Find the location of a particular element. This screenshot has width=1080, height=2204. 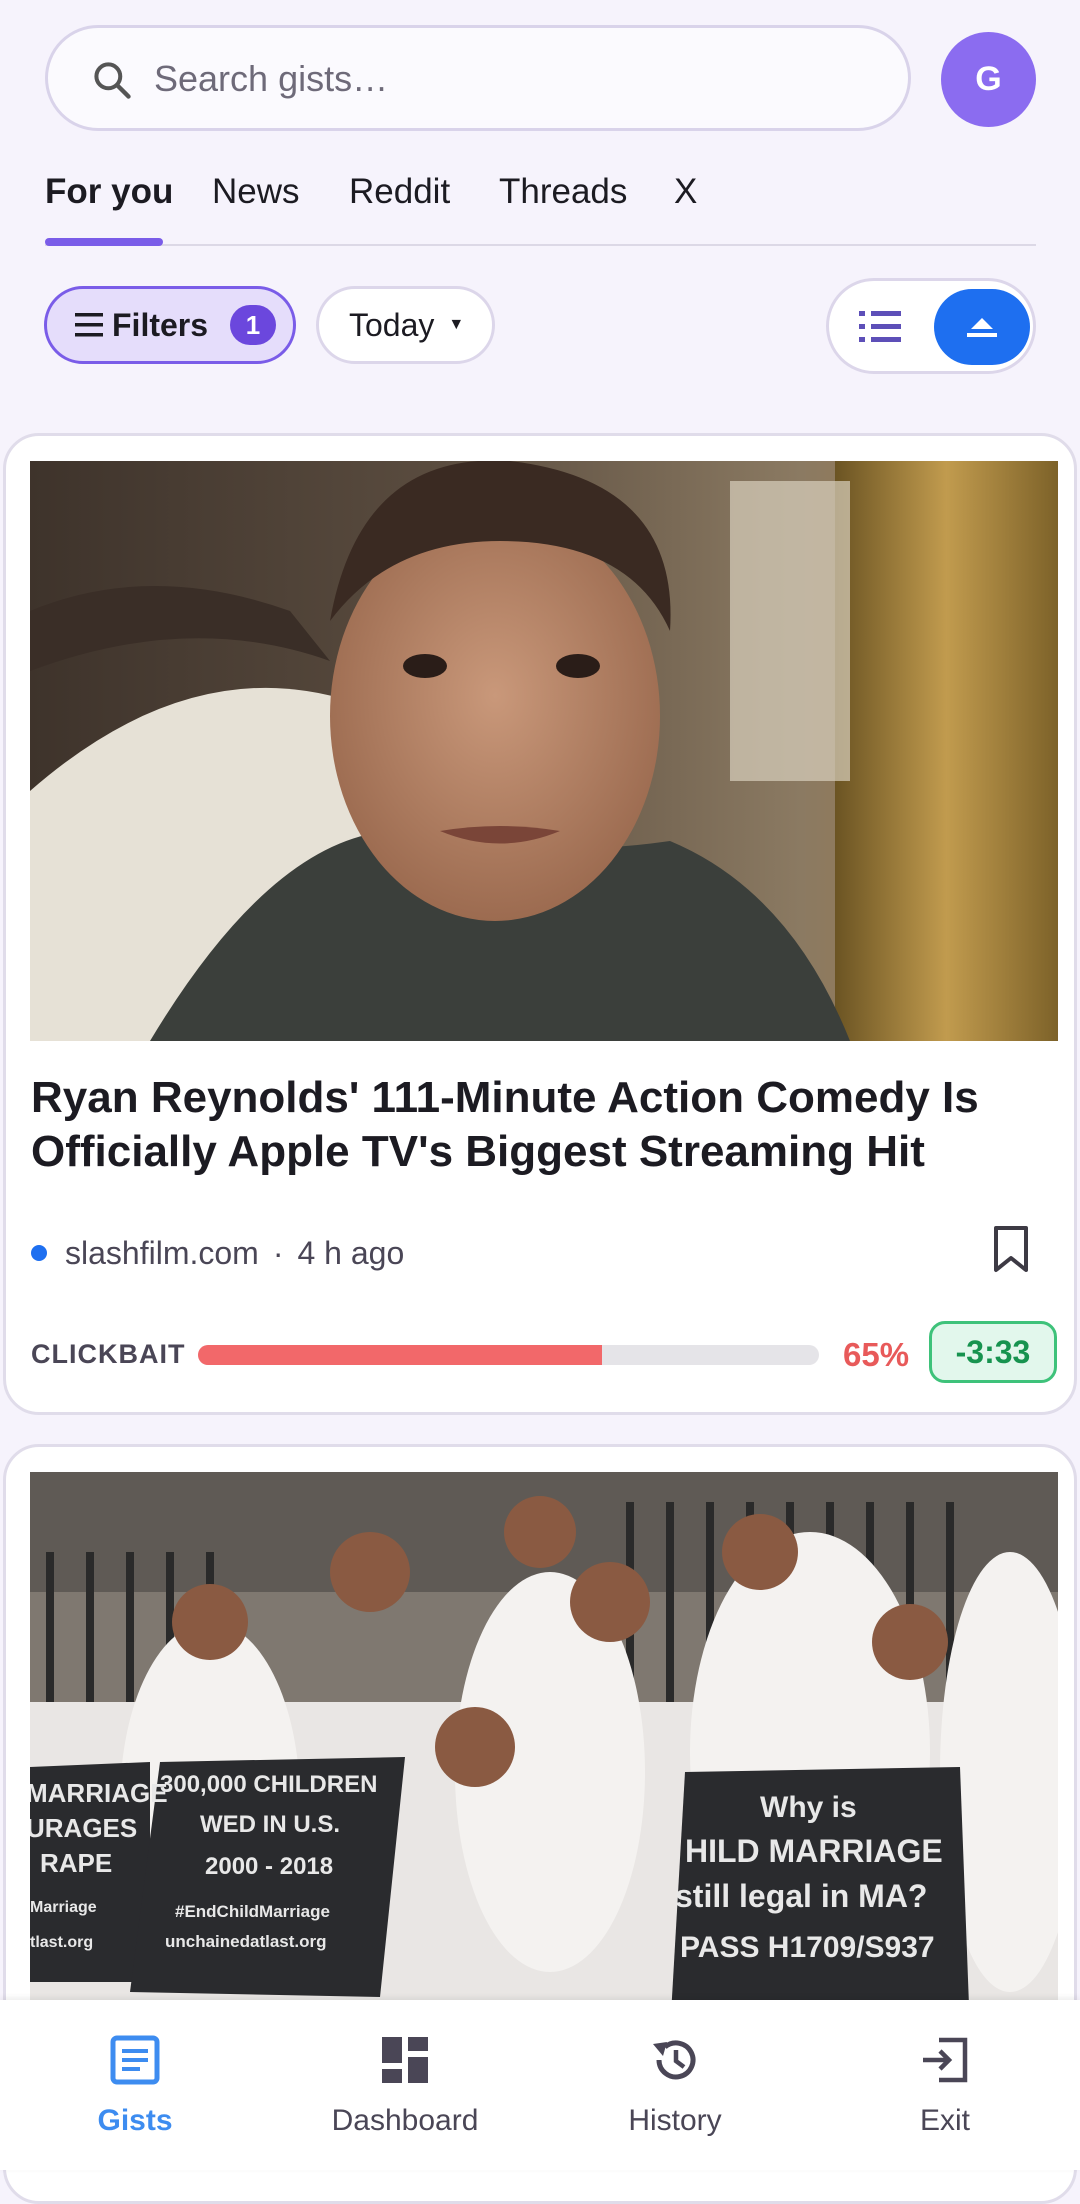

date-range-dropdown: Today ▼ is located at coordinates (405, 325).